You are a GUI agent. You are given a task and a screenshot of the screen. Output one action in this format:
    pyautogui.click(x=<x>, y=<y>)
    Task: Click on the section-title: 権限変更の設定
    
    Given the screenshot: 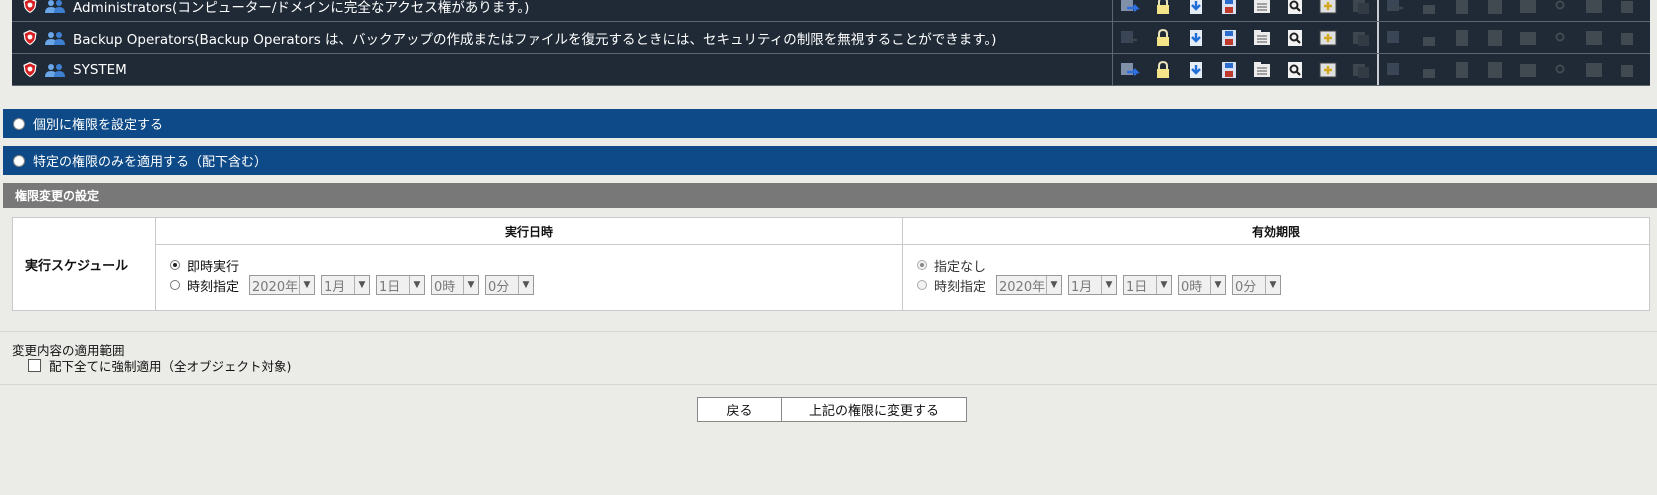 What is the action you would take?
    pyautogui.click(x=57, y=196)
    